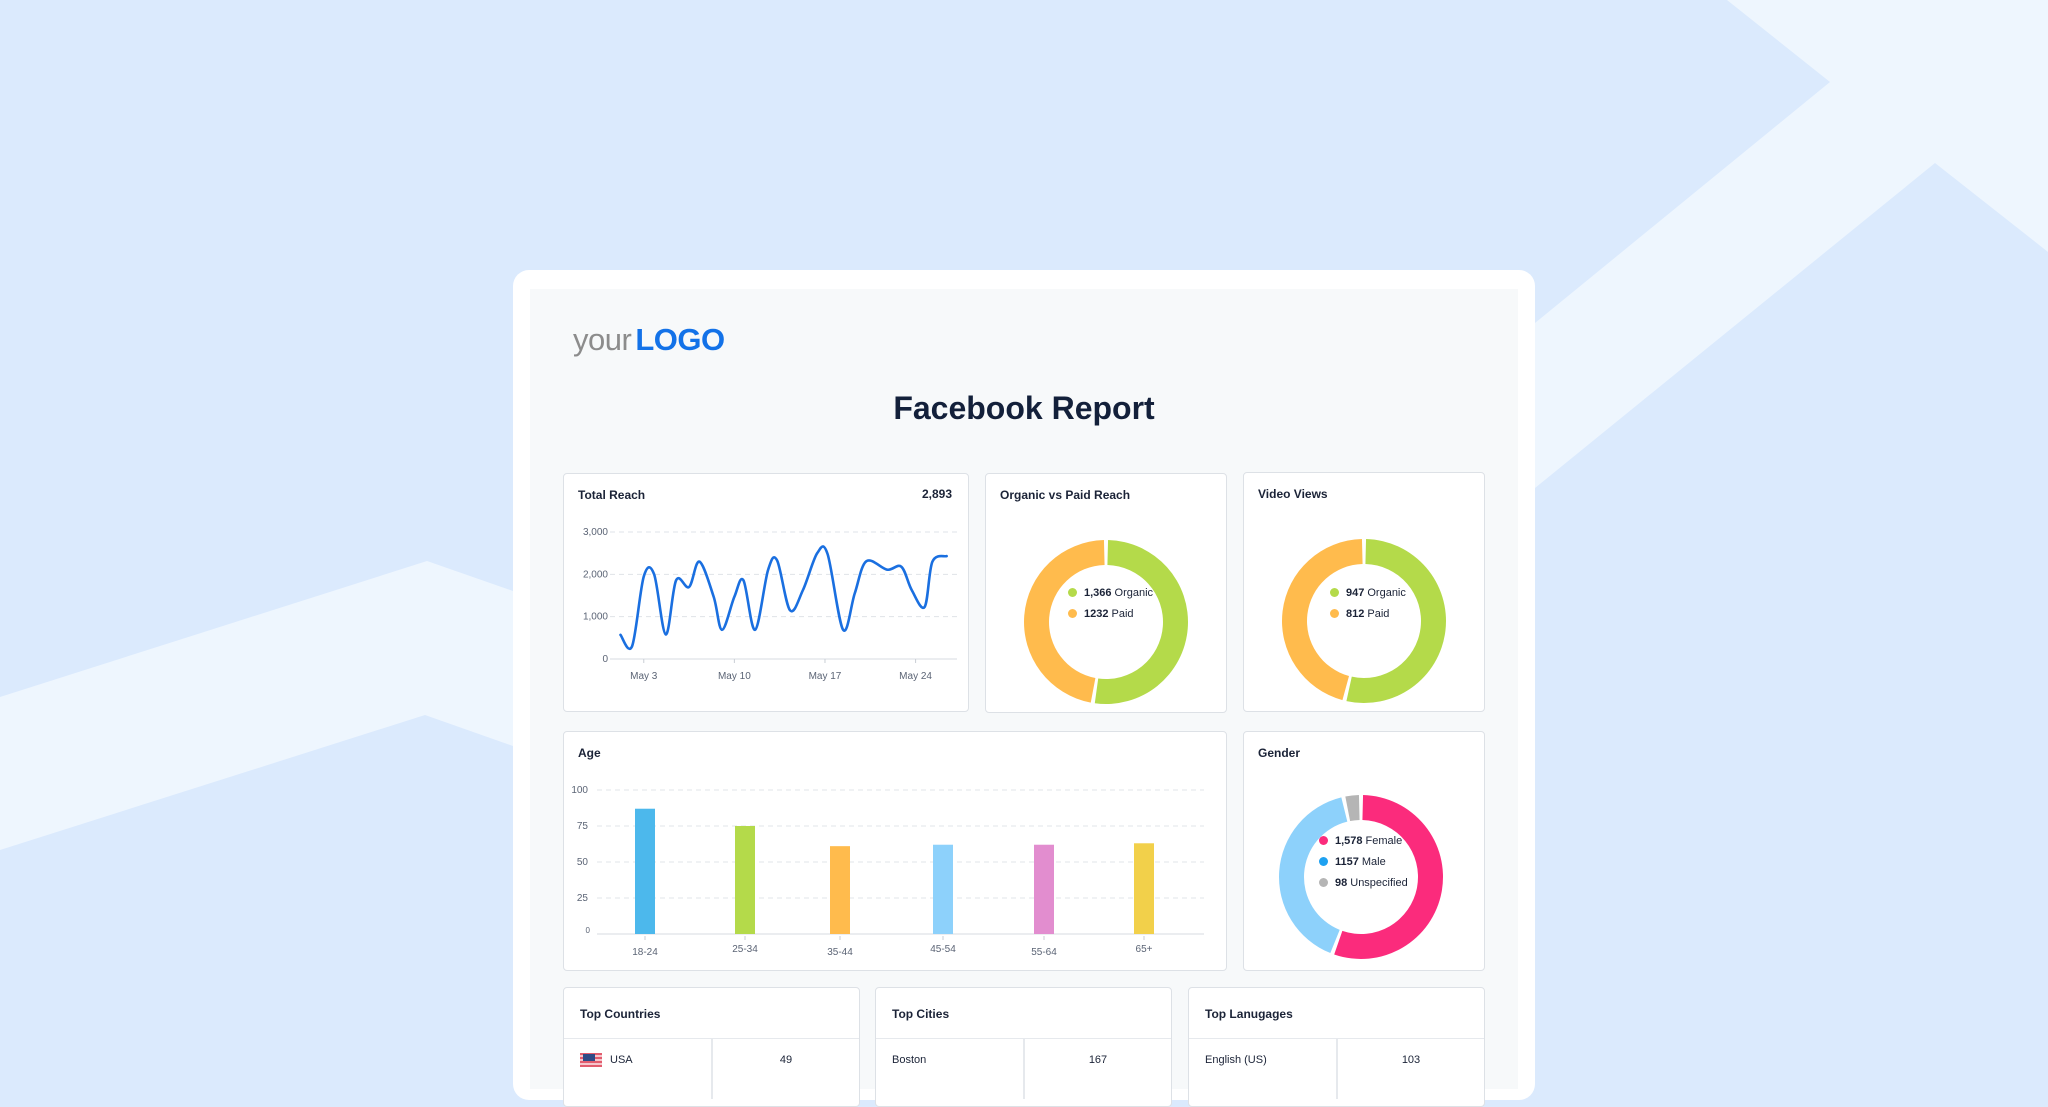  What do you see at coordinates (1363, 882) in the screenshot?
I see `legend-item-unspecified: 98Unspecified` at bounding box center [1363, 882].